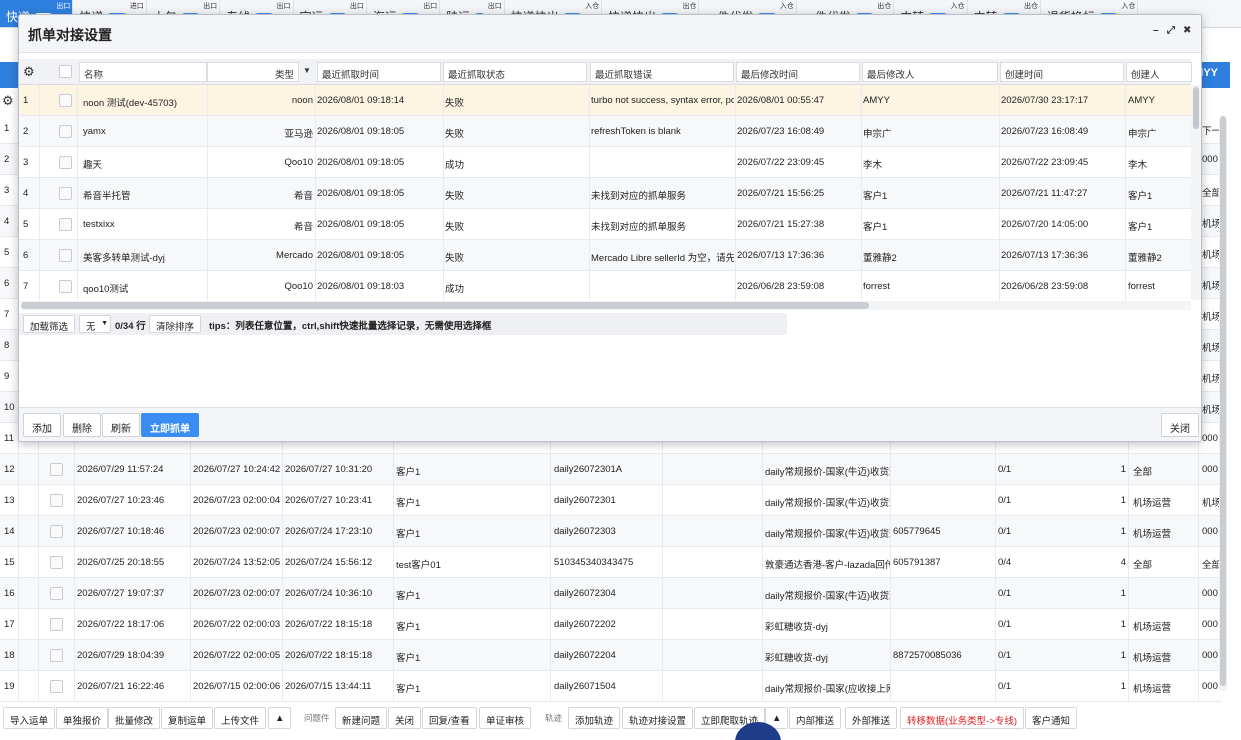 Image resolution: width=1241 pixels, height=740 pixels. What do you see at coordinates (280, 718) in the screenshot?
I see `caret-up-icon: ▲` at bounding box center [280, 718].